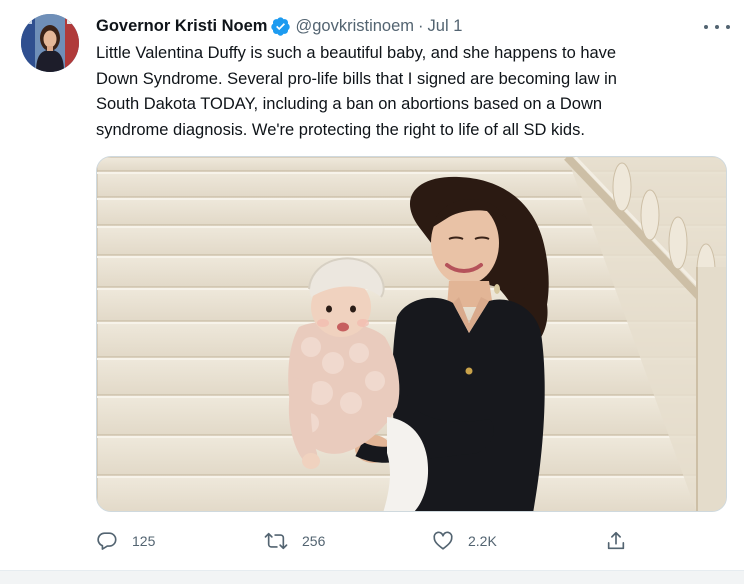 The height and width of the screenshot is (584, 744). What do you see at coordinates (445, 26) in the screenshot?
I see `tweet-timestamp: Jul 1` at bounding box center [445, 26].